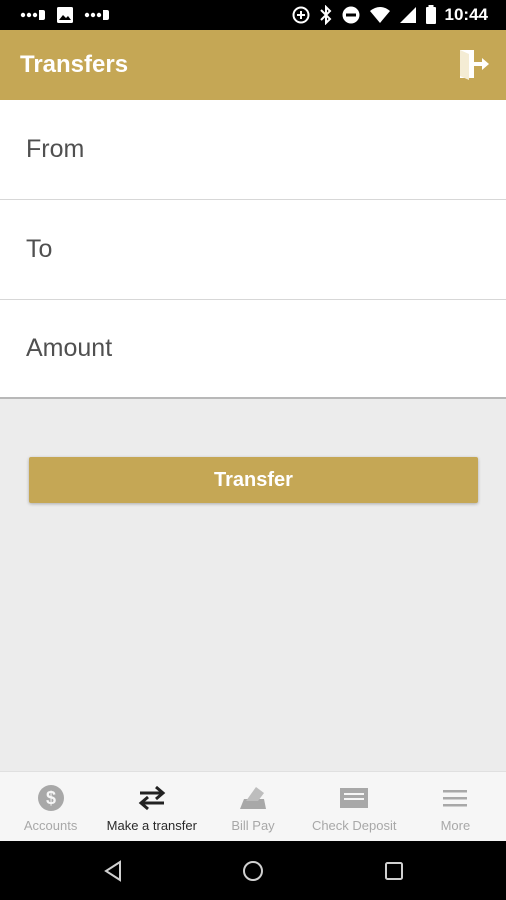 The width and height of the screenshot is (506, 900). I want to click on to-field: To, so click(253, 250).